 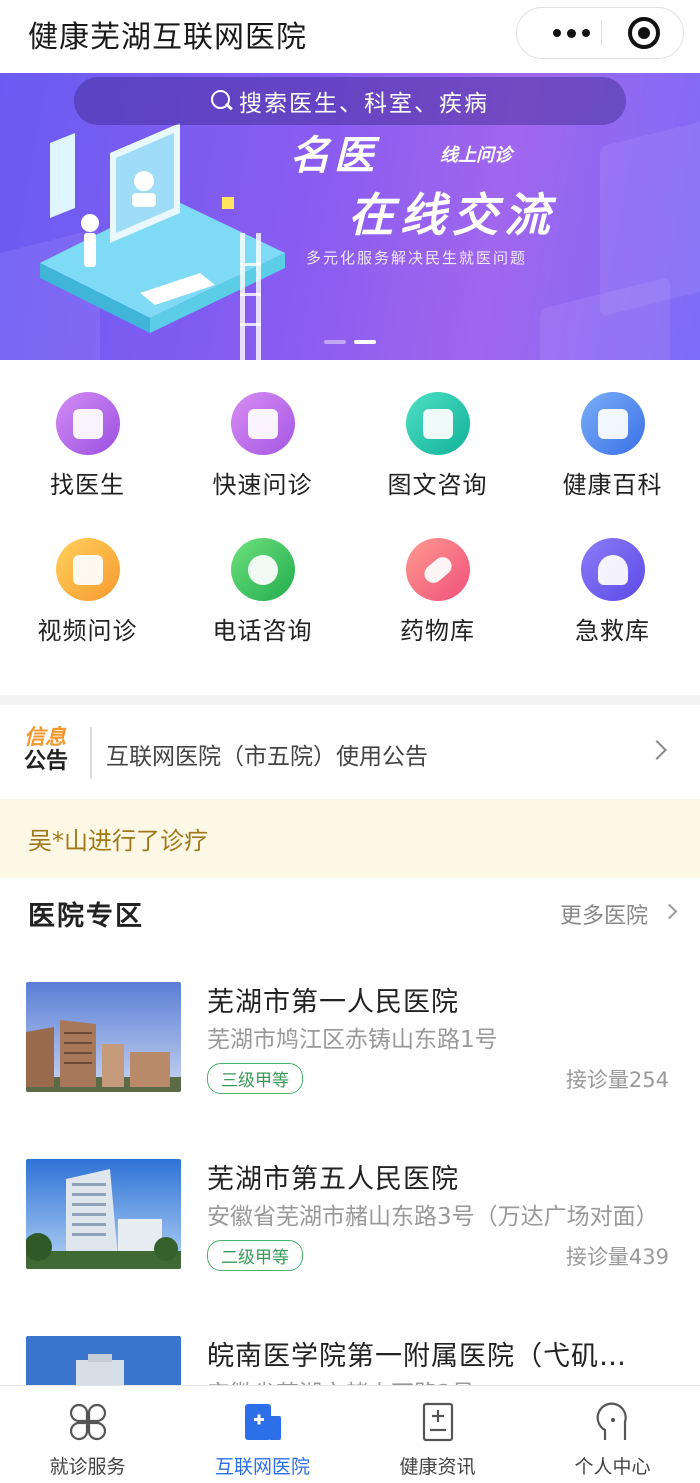 I want to click on bottom-tabbar: 就诊服务 互联网医院 健康资讯 个人中心, so click(x=350, y=1434).